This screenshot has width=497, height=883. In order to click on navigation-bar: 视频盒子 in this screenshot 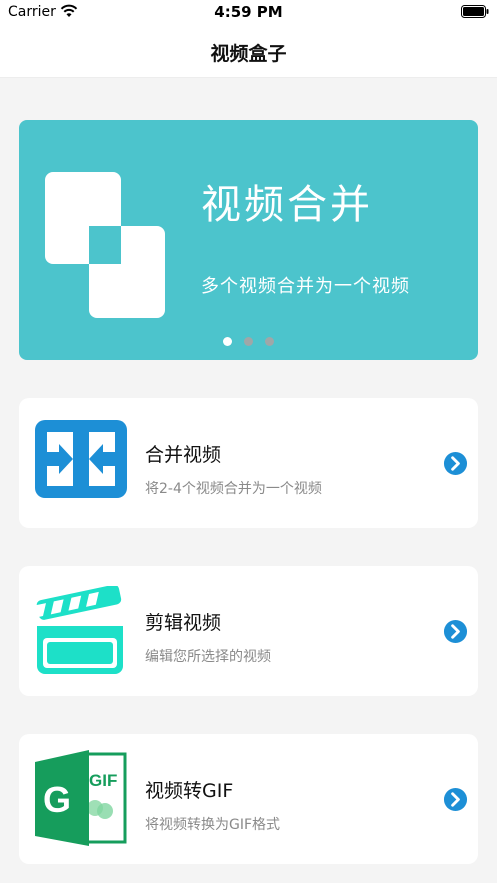, I will do `click(248, 51)`.